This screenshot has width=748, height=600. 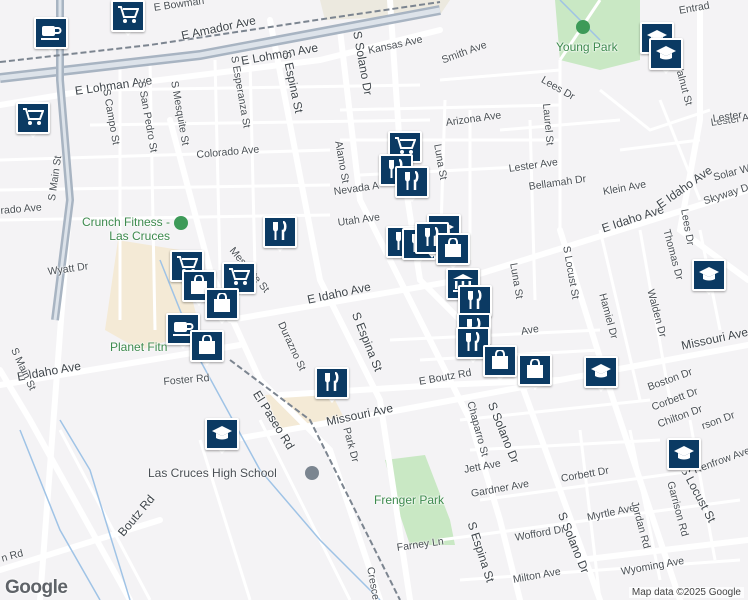 What do you see at coordinates (409, 500) in the screenshot?
I see `place-label-frenger-park: Frenger Park` at bounding box center [409, 500].